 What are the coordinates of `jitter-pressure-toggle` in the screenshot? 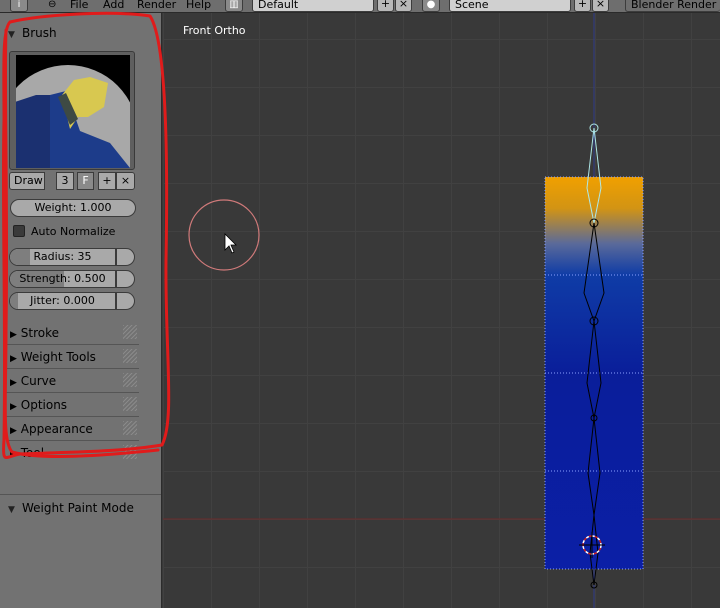 It's located at (125, 301).